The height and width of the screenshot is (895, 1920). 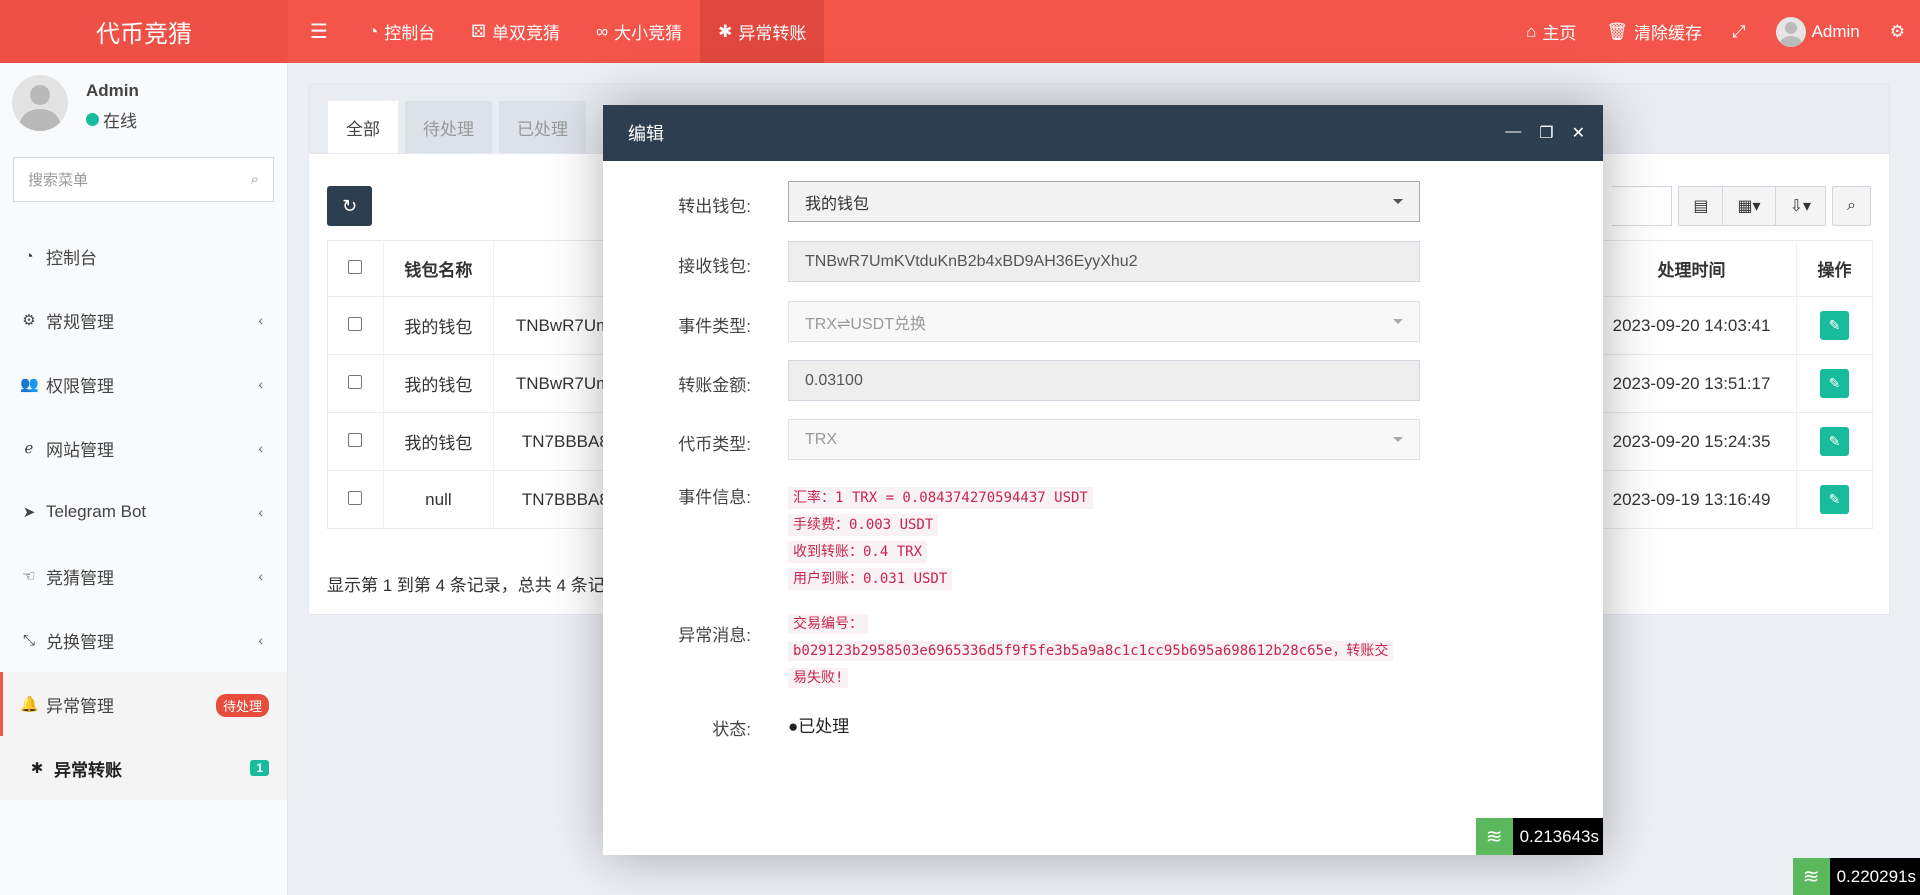 I want to click on grid-icon: ▦▾, so click(x=1749, y=206).